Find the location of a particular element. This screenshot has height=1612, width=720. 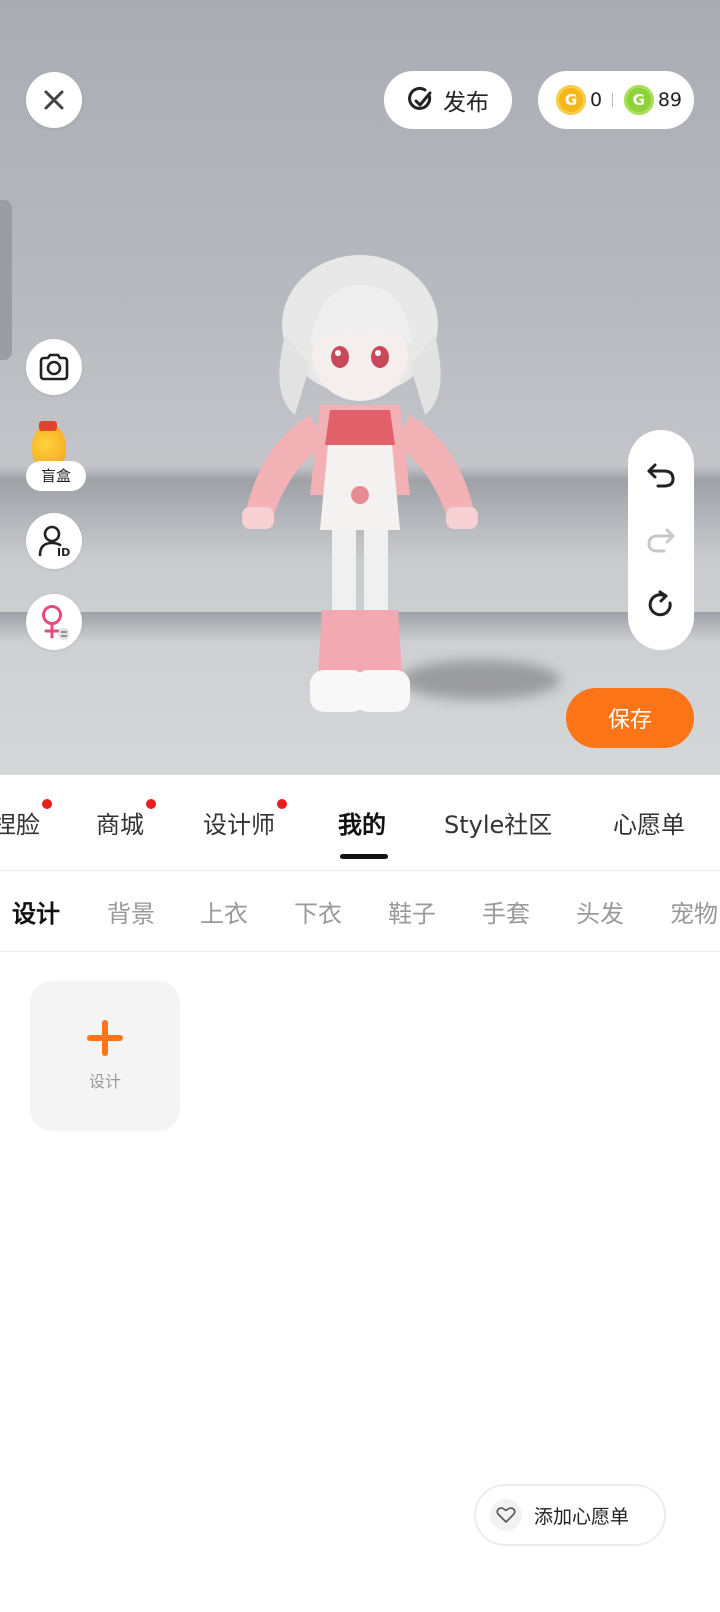

side-drawer-handle is located at coordinates (6, 280).